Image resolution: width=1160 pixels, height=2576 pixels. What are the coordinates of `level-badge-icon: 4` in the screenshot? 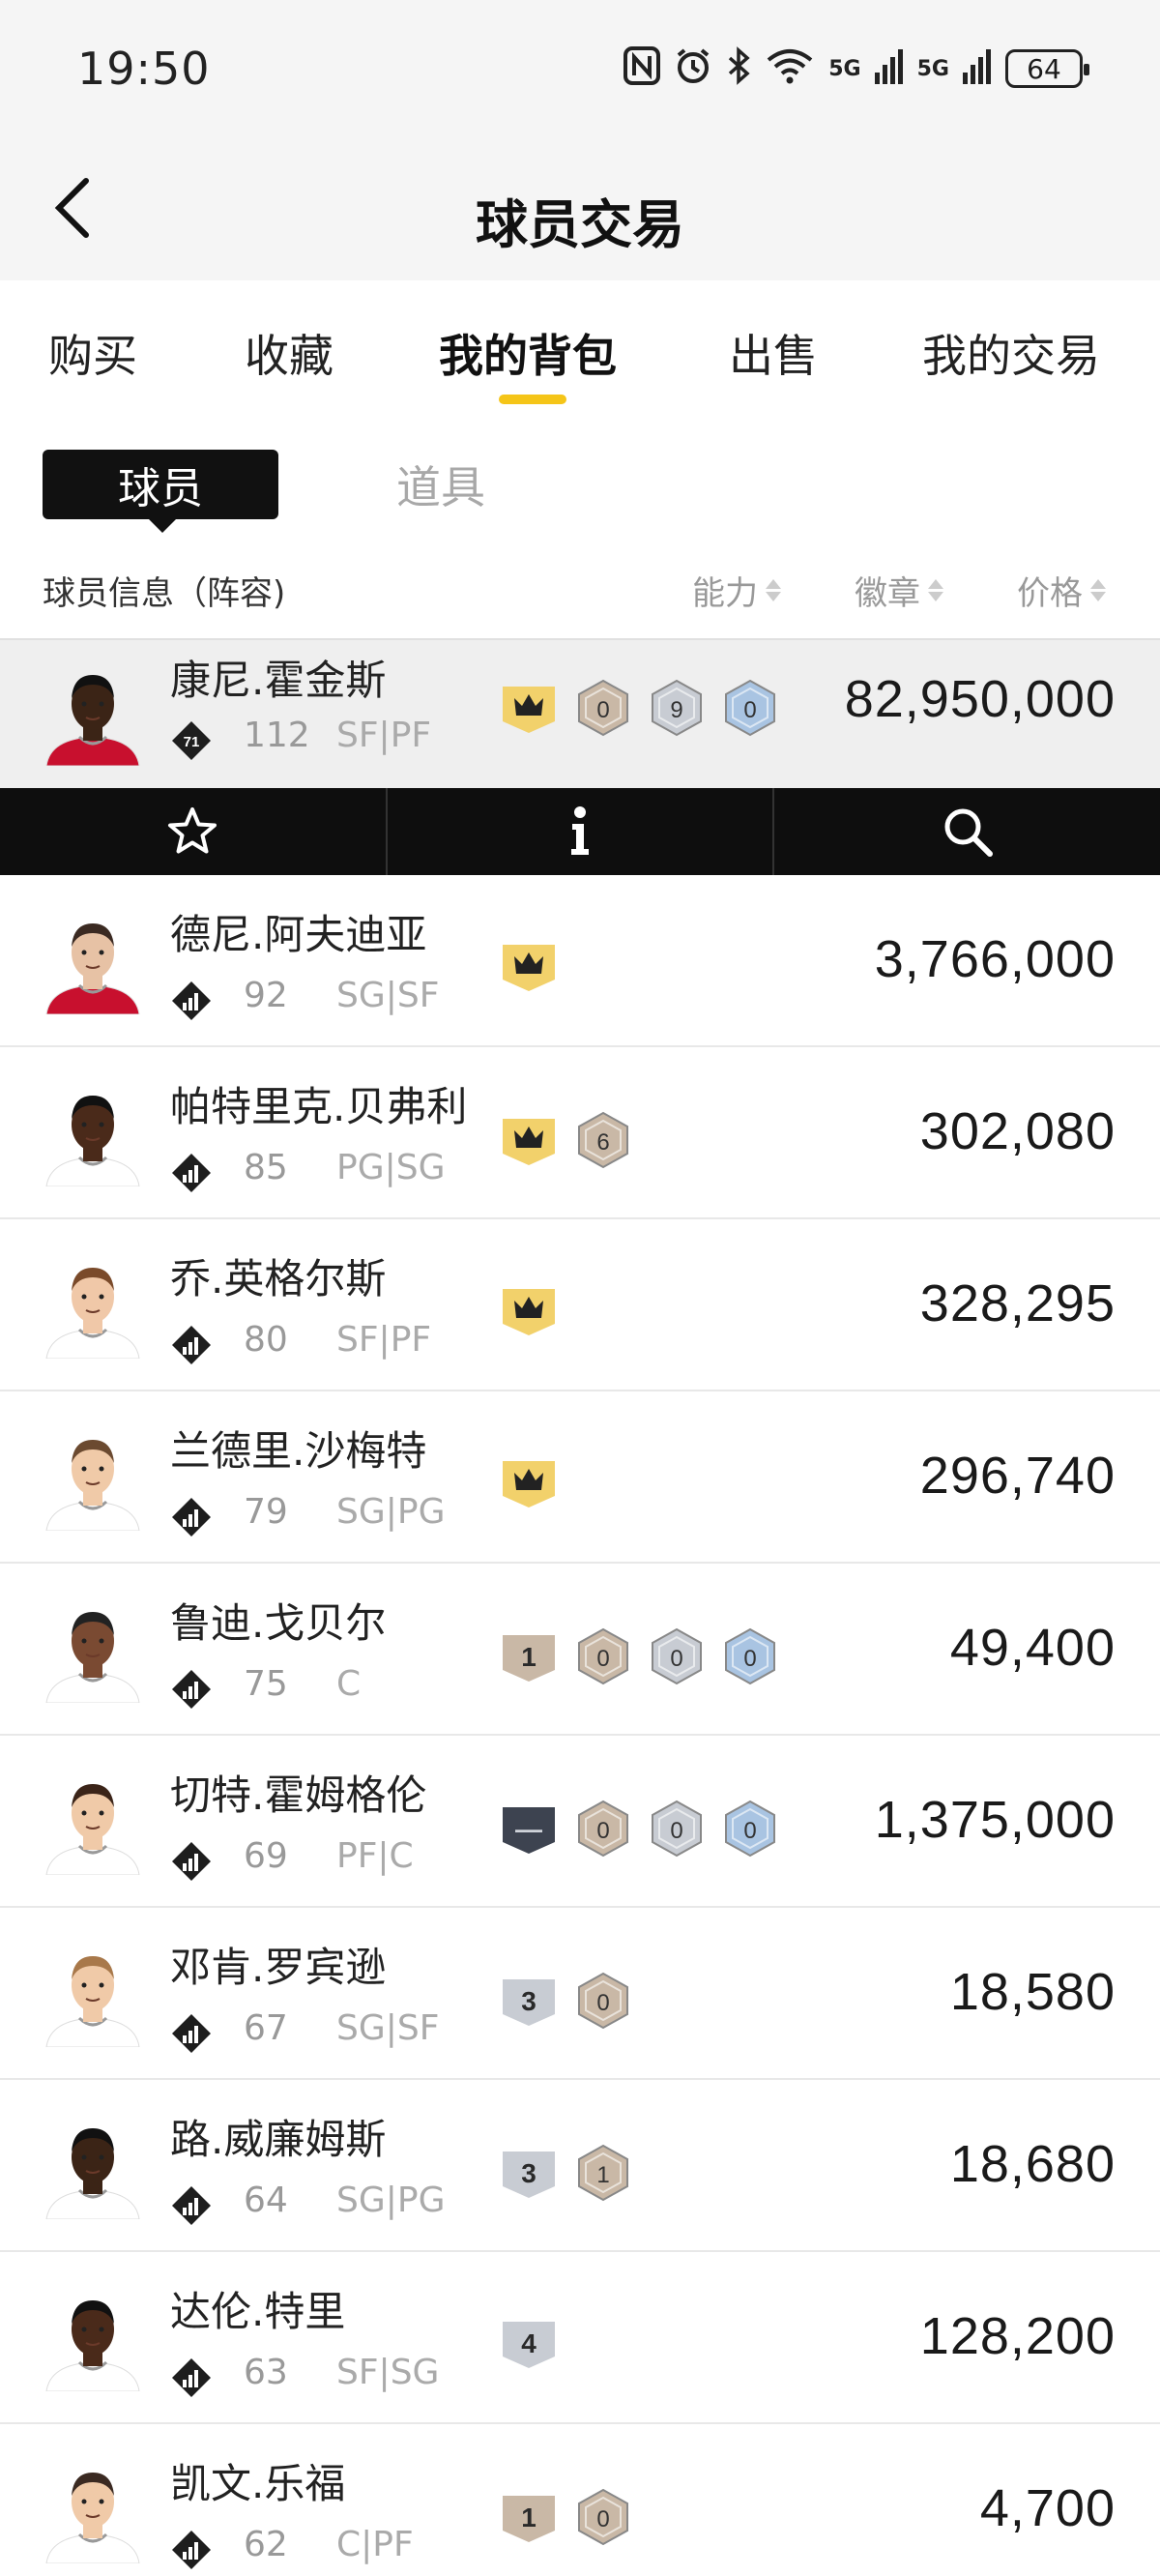 It's located at (529, 2345).